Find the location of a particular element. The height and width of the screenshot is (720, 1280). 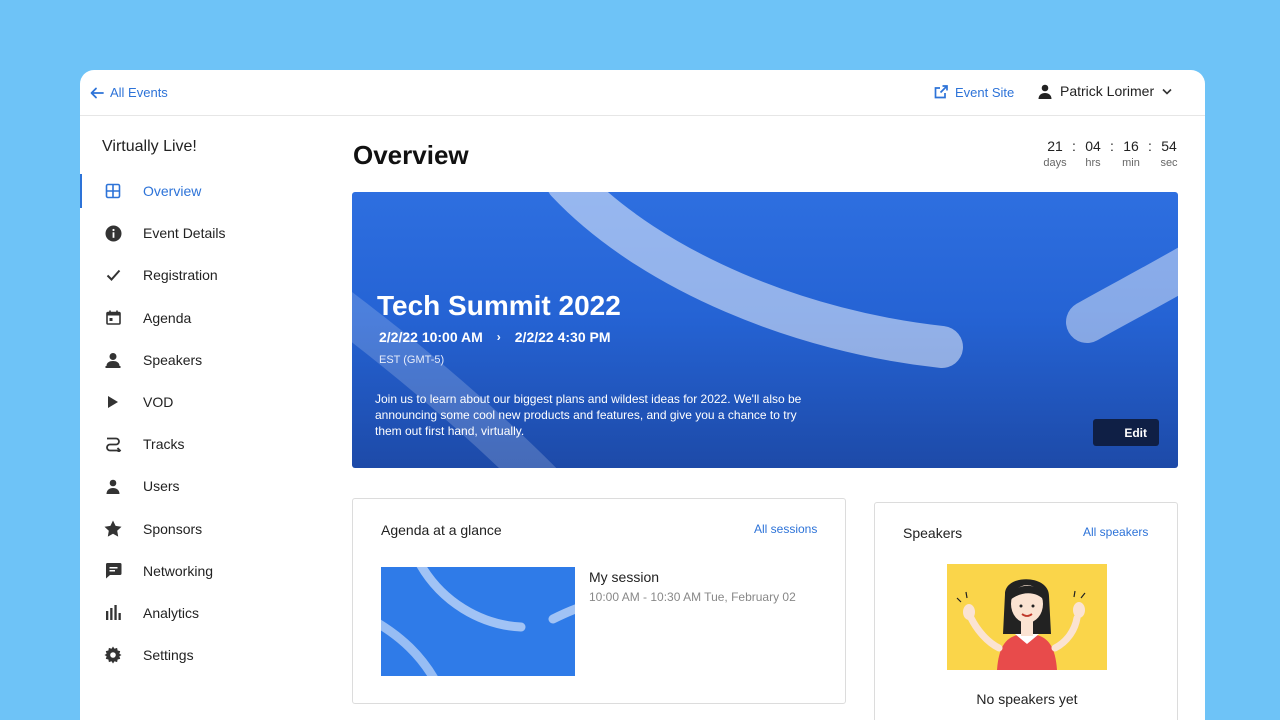

sidebar-item-label: Speakers is located at coordinates (173, 359).